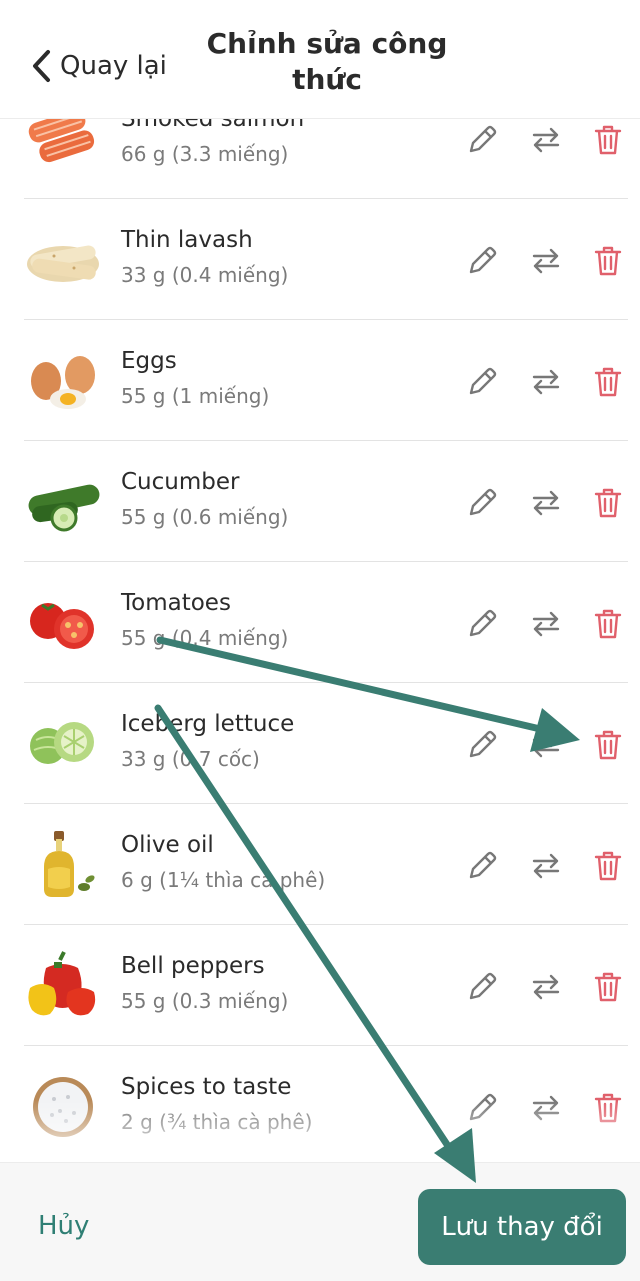 The height and width of the screenshot is (1281, 640). What do you see at coordinates (62, 983) in the screenshot?
I see `bell-peppers-image` at bounding box center [62, 983].